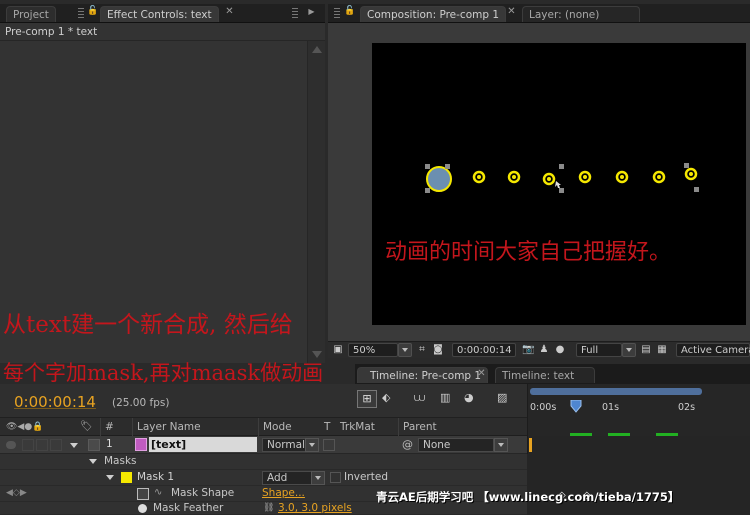 The image size is (750, 515). I want to click on av-switches-icon: 👁◀●🔒, so click(24, 427).